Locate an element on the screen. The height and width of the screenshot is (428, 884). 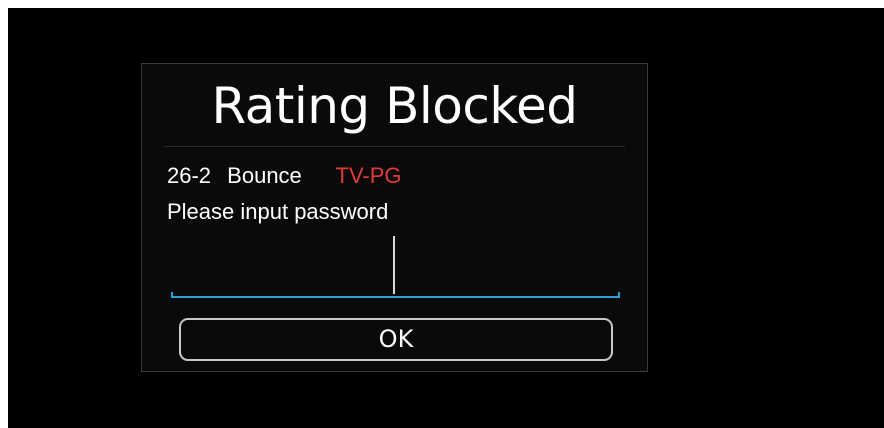
channel-info: 26-2 Bounce TV-PG is located at coordinates (284, 176).